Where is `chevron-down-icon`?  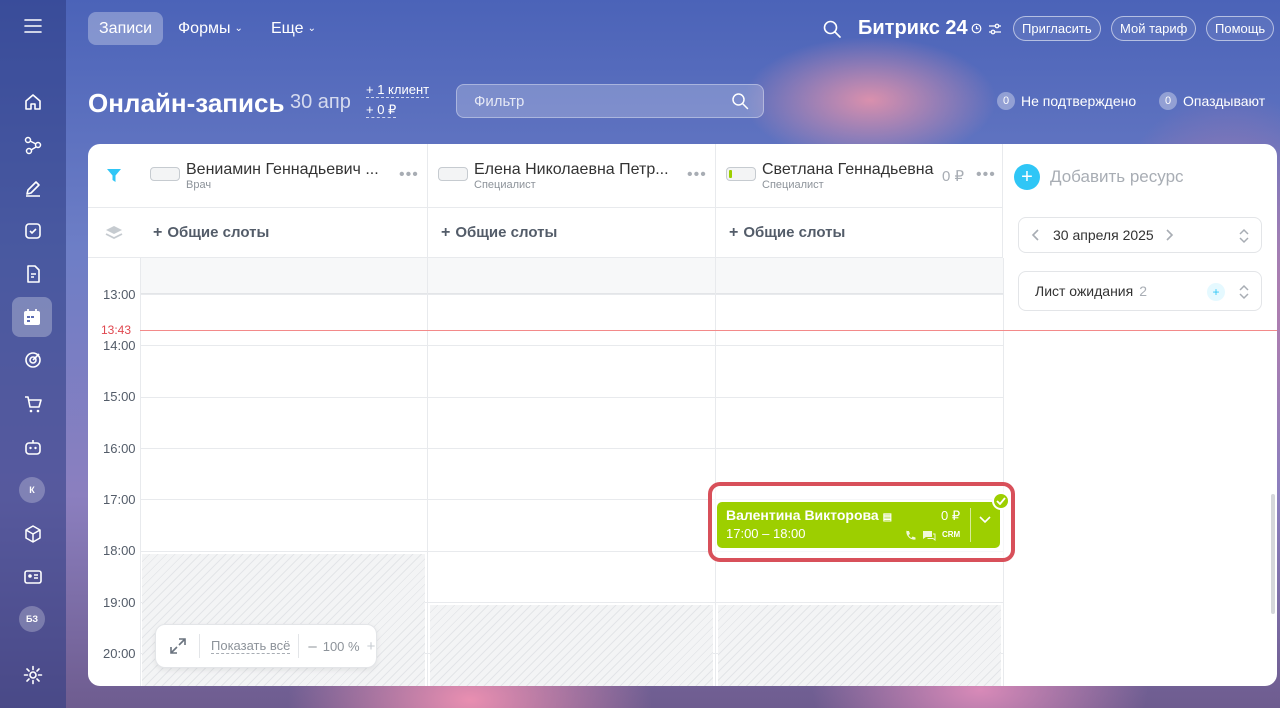 chevron-down-icon is located at coordinates (985, 520).